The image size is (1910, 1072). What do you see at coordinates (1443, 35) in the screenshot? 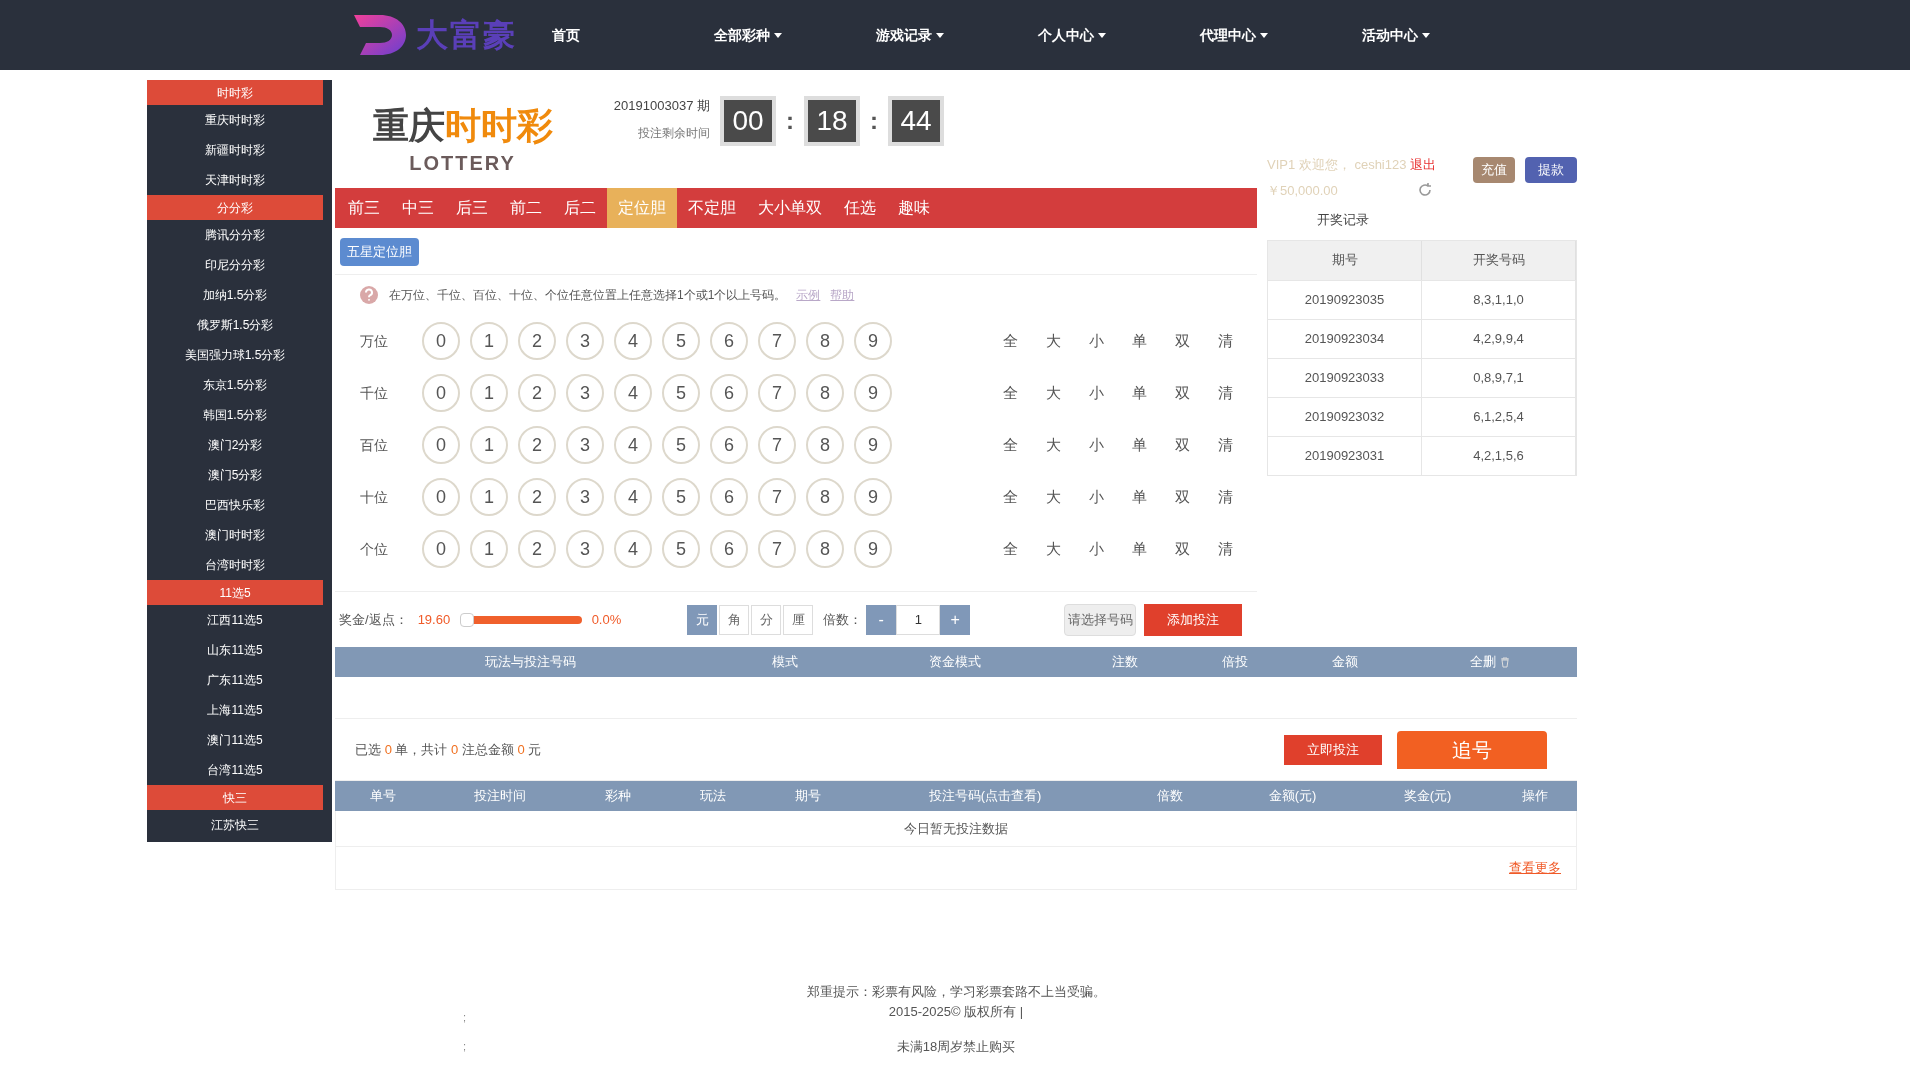
I see `nav-link: 活动中心` at bounding box center [1443, 35].